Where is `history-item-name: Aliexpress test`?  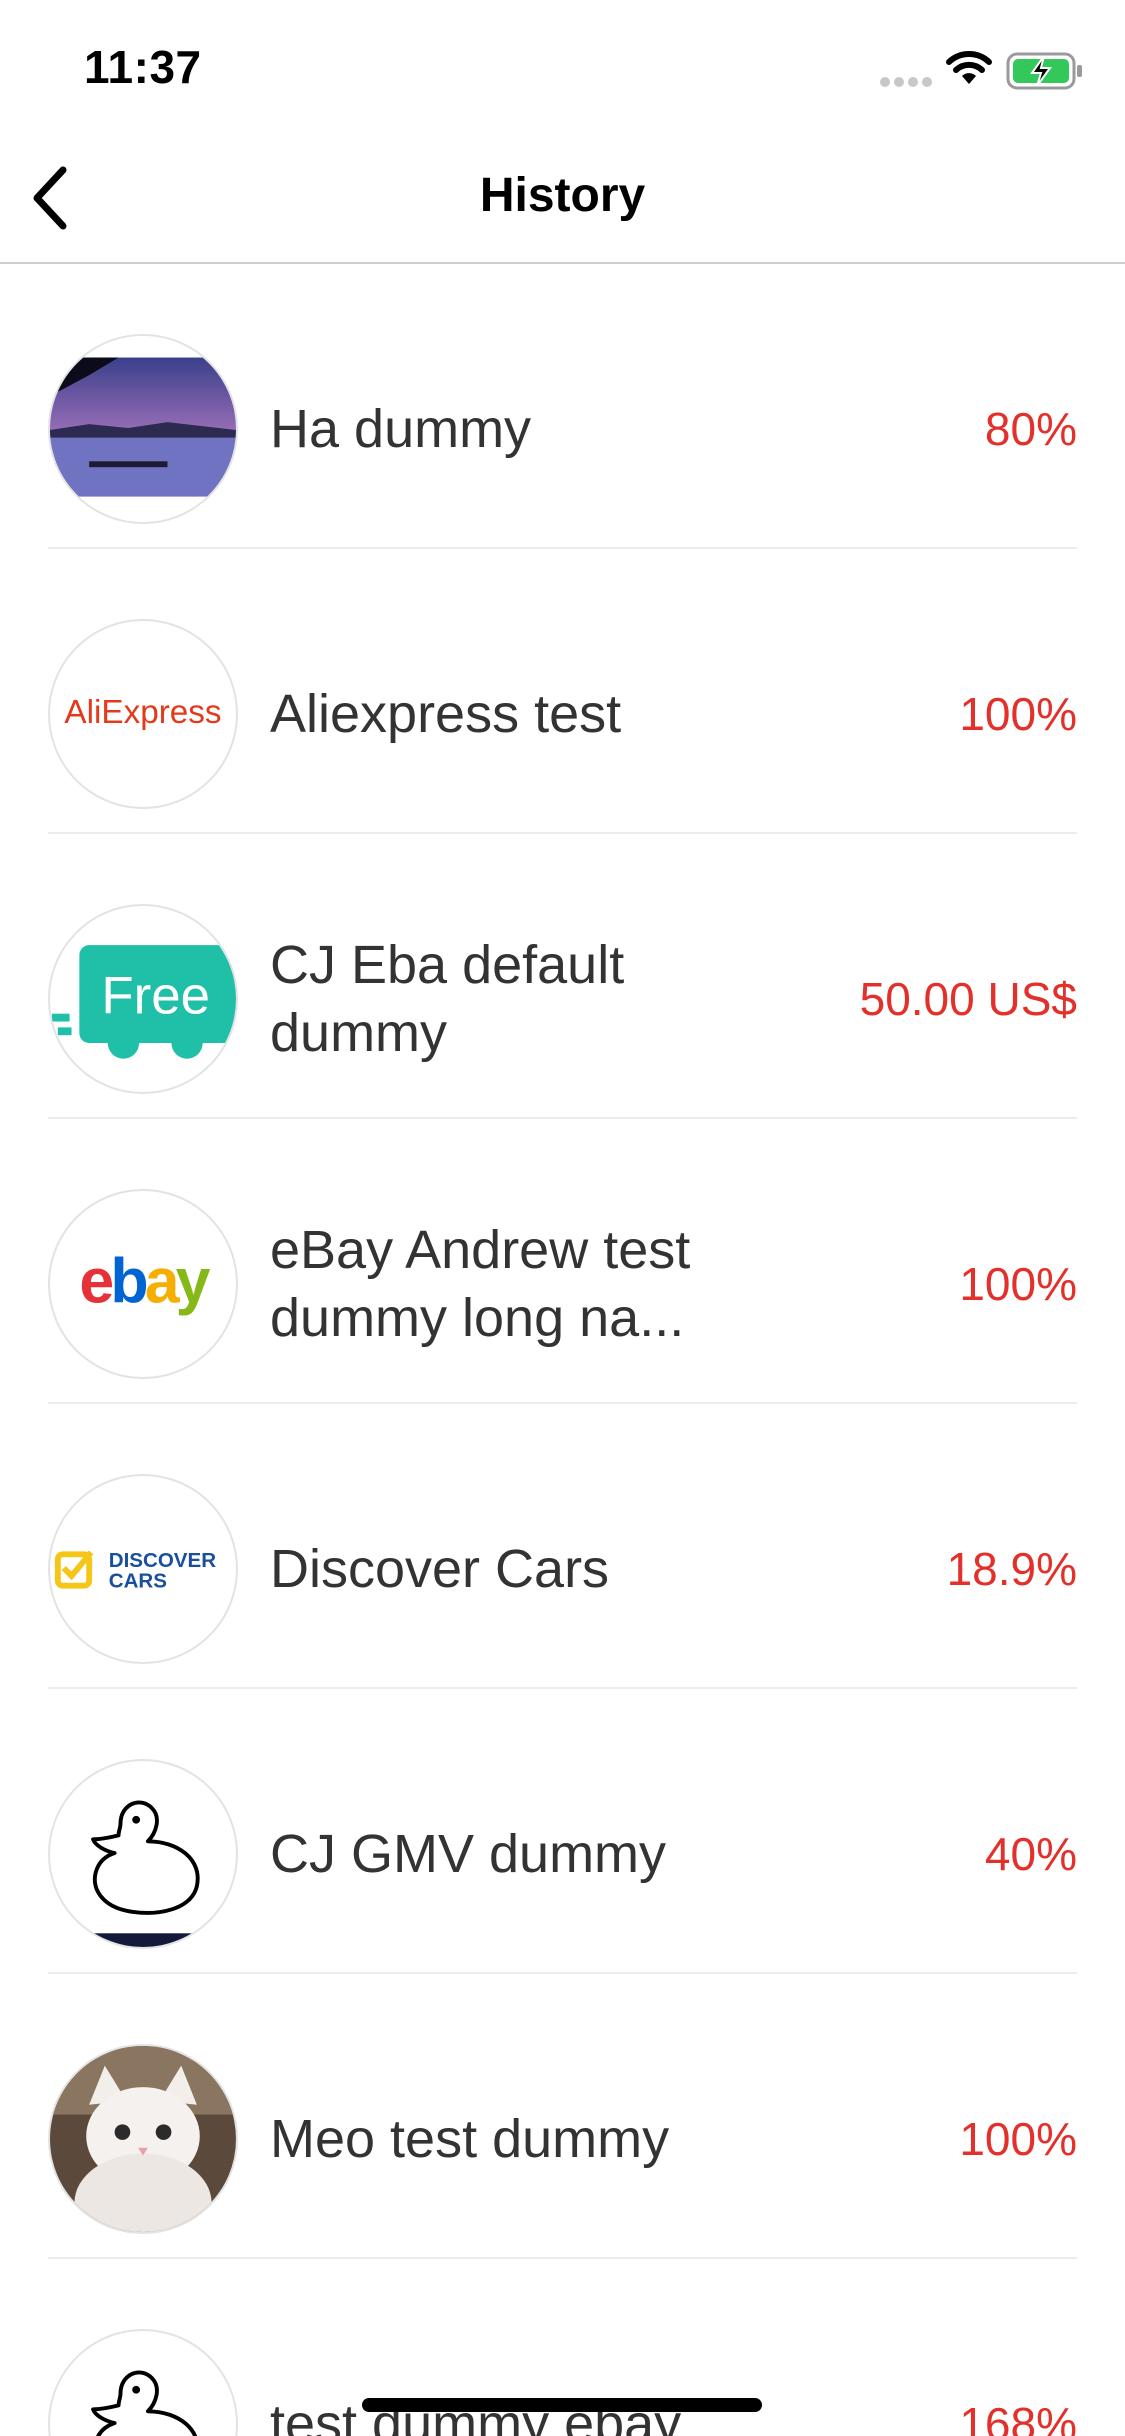 history-item-name: Aliexpress test is located at coordinates (446, 714).